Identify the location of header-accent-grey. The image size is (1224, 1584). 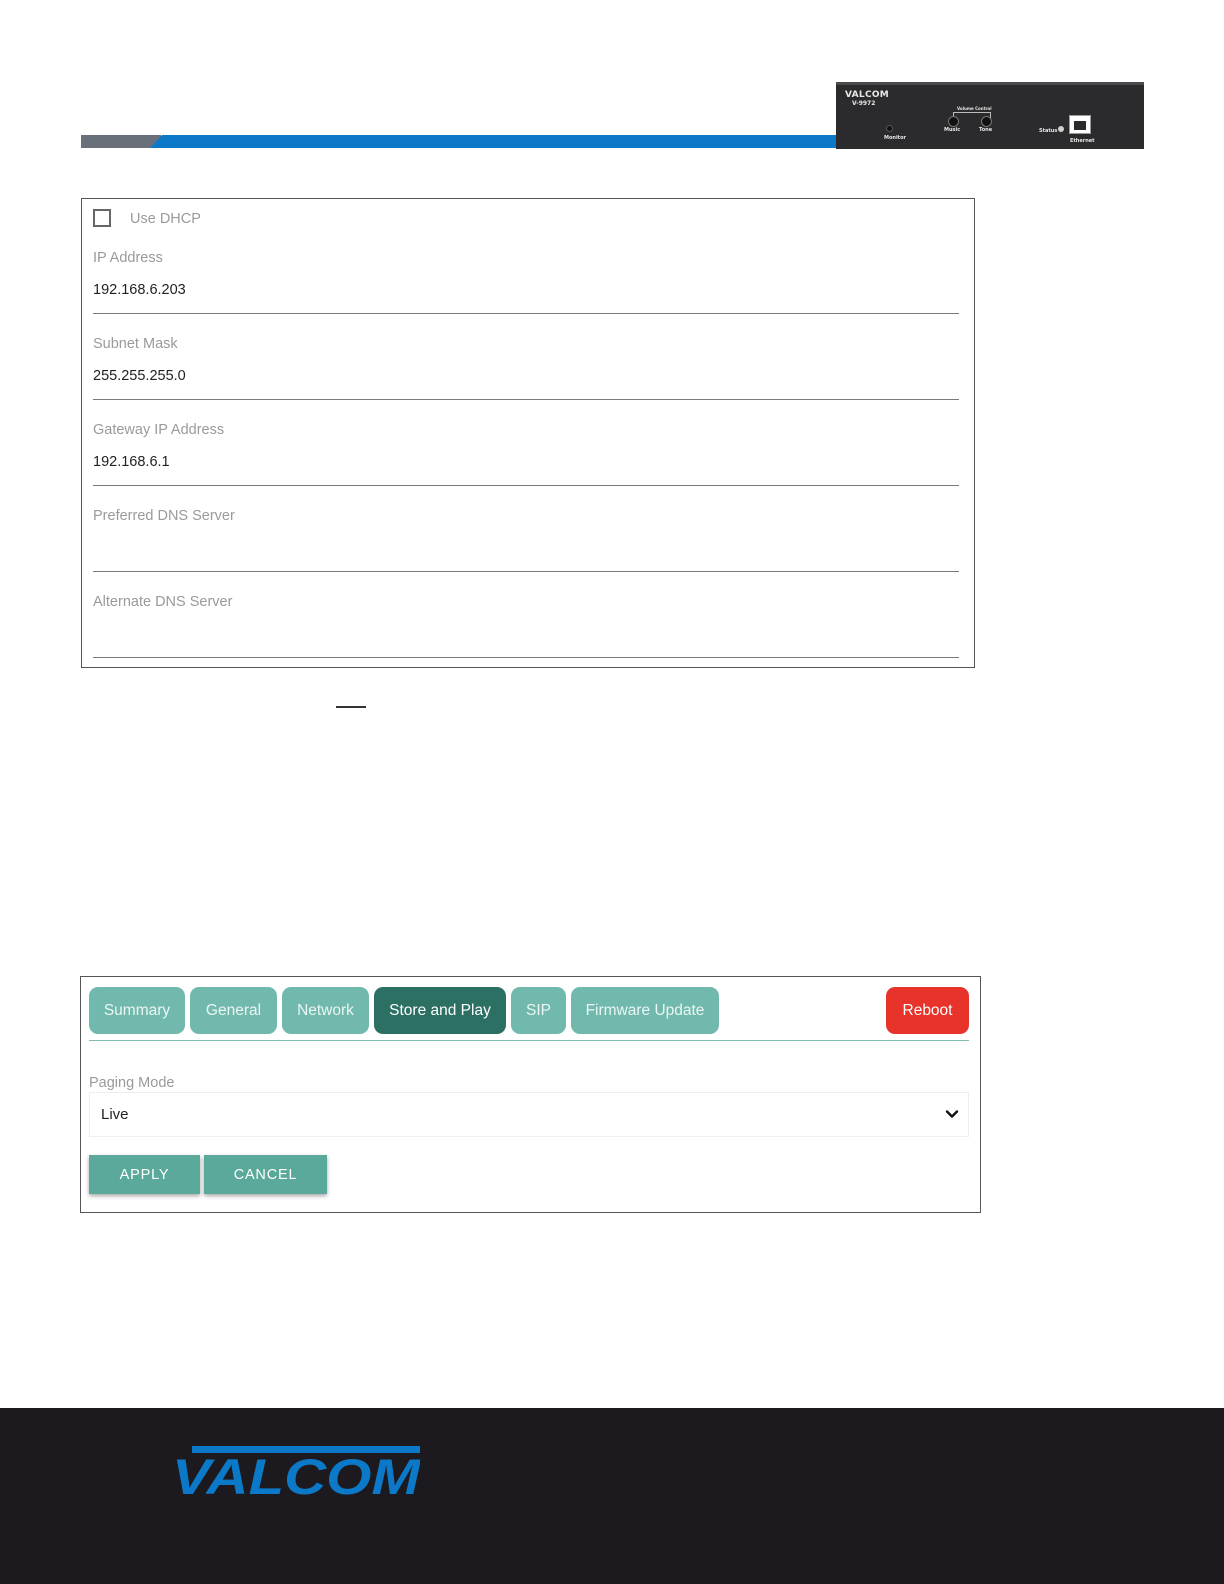
(121, 141).